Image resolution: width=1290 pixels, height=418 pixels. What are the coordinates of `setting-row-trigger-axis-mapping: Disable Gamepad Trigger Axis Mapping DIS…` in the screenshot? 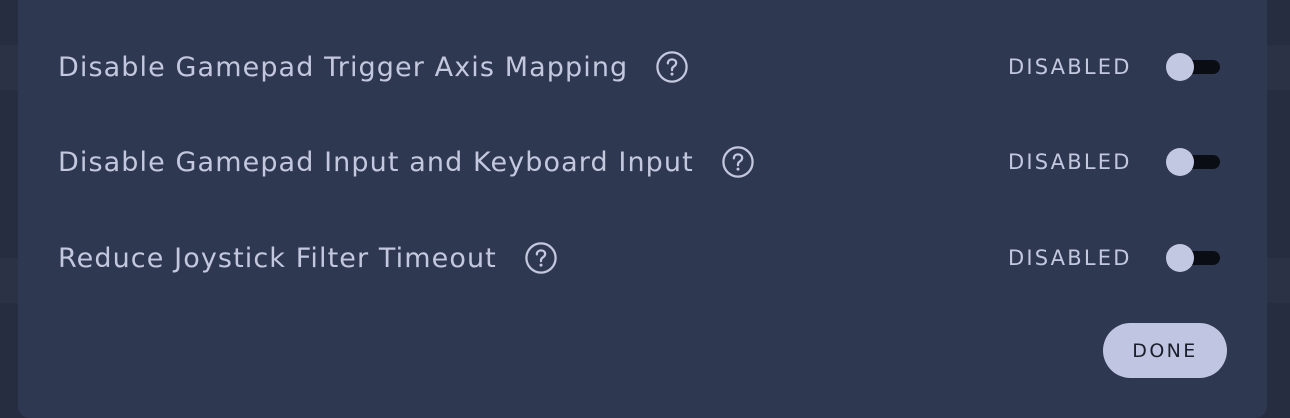 It's located at (642, 67).